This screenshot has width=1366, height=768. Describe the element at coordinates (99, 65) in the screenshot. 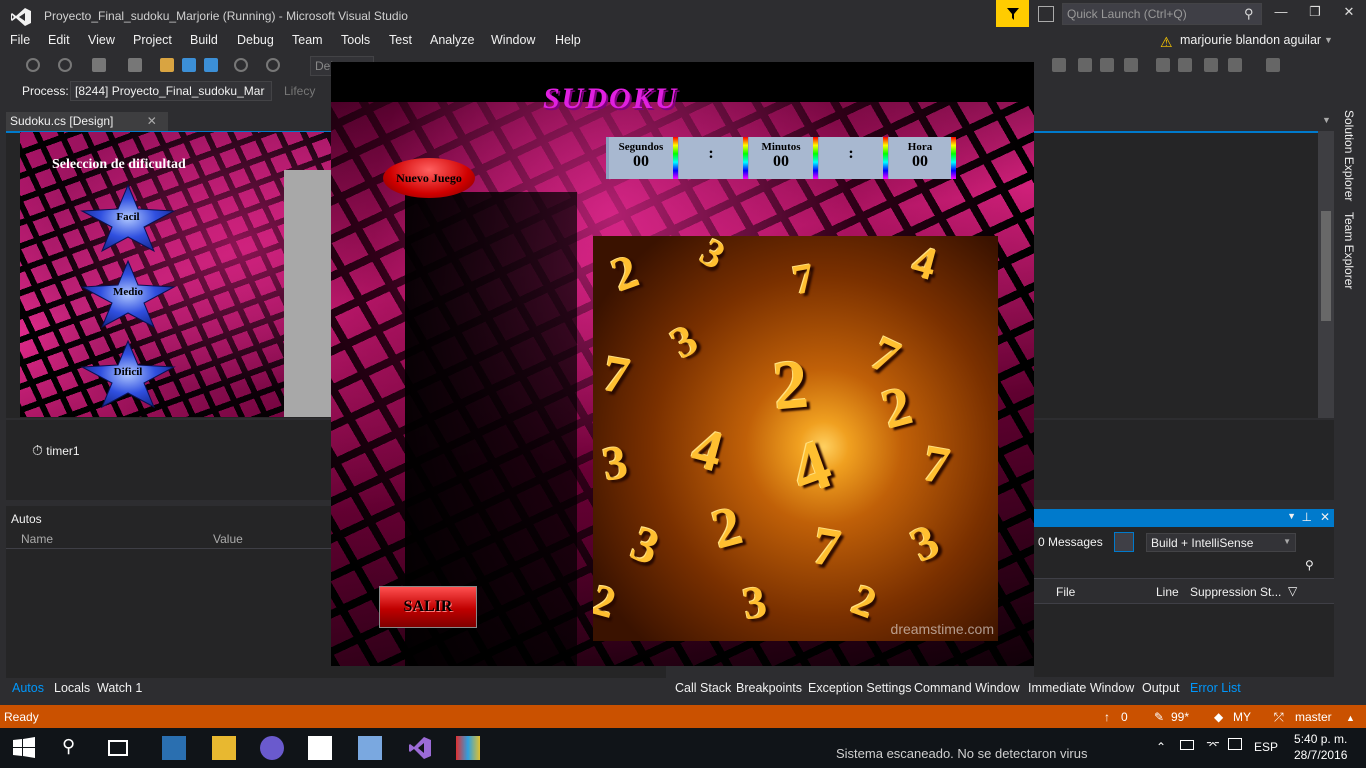

I see `new-project-icon` at that location.